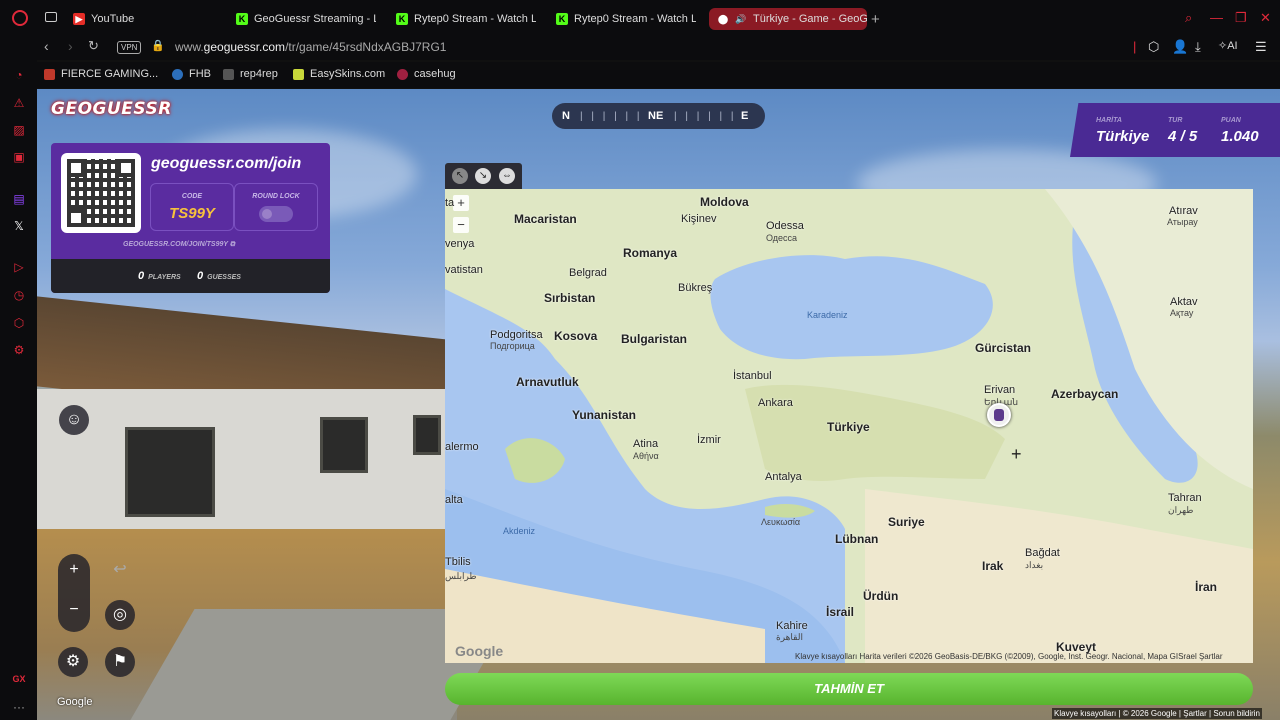 The height and width of the screenshot is (720, 1280). What do you see at coordinates (111, 109) in the screenshot?
I see `geoguessr-logo: GEOGUESSR` at bounding box center [111, 109].